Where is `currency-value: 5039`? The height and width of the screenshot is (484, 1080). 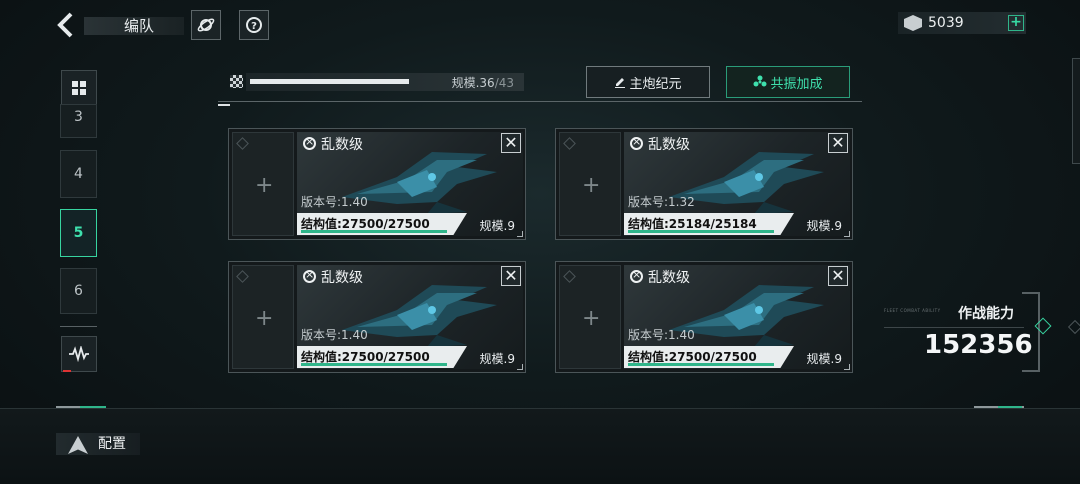
currency-value: 5039 is located at coordinates (946, 23).